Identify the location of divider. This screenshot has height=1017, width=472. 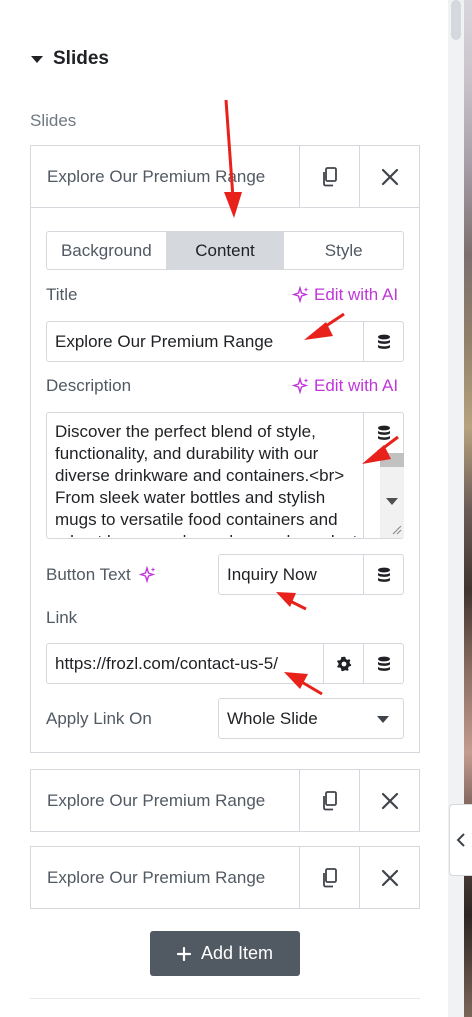
(225, 998).